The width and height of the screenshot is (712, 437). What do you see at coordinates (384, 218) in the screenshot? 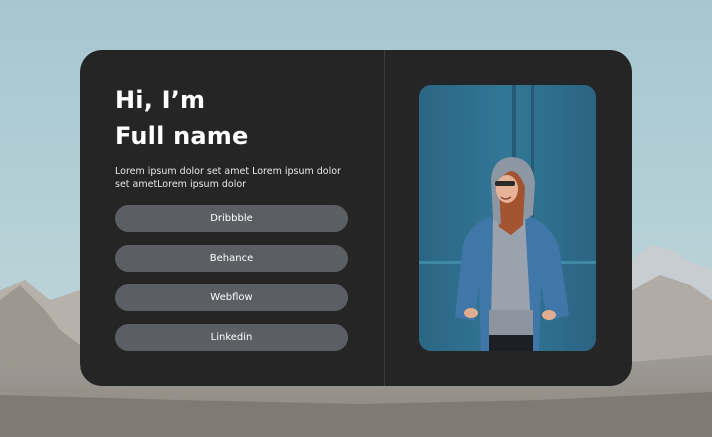
I see `card-divider` at bounding box center [384, 218].